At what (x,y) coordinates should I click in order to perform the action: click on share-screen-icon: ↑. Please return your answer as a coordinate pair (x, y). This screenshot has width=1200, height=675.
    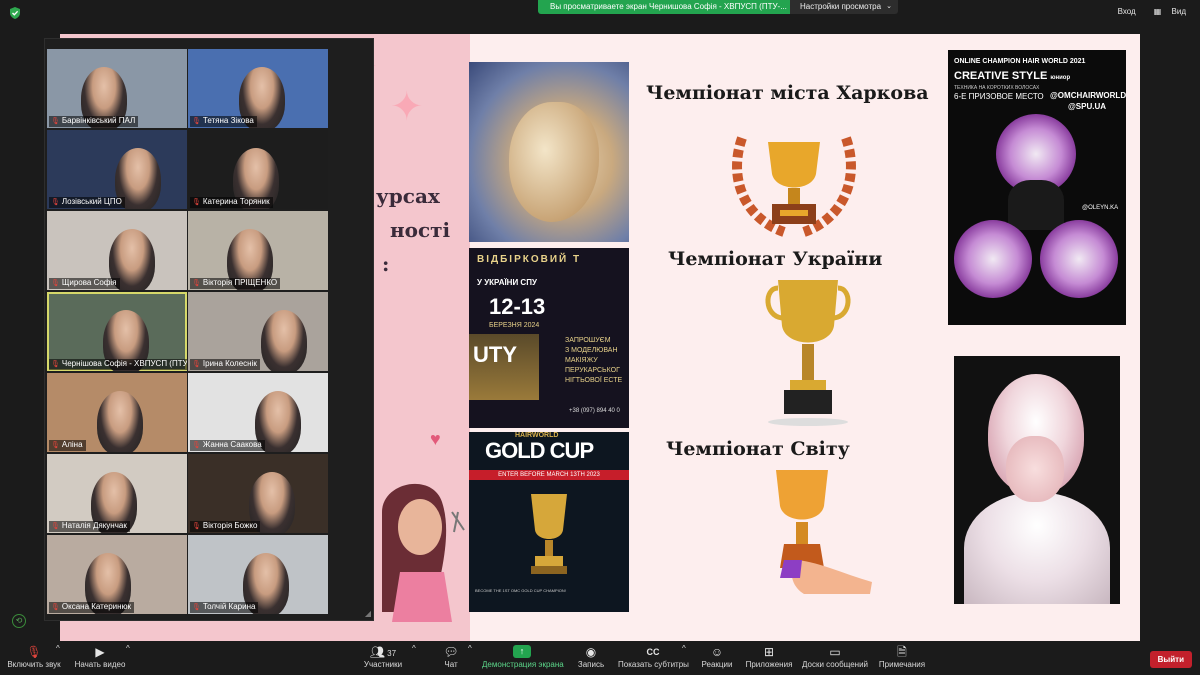
    Looking at the image, I should click on (522, 651).